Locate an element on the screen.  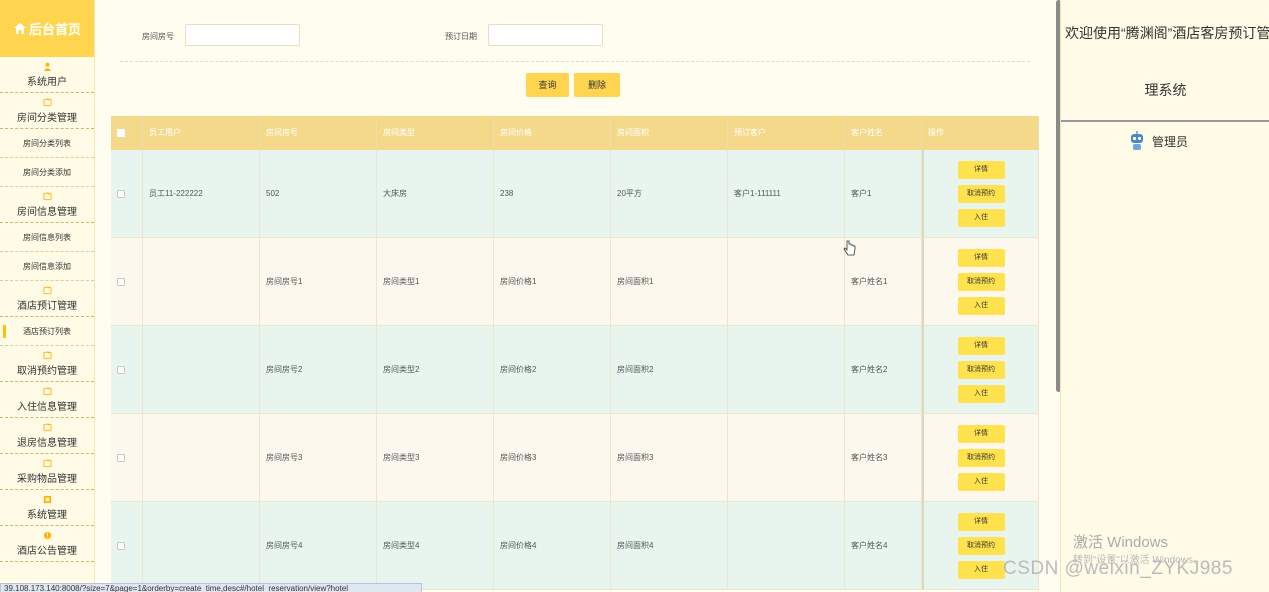
cell-price: 房间价格4 is located at coordinates (552, 546).